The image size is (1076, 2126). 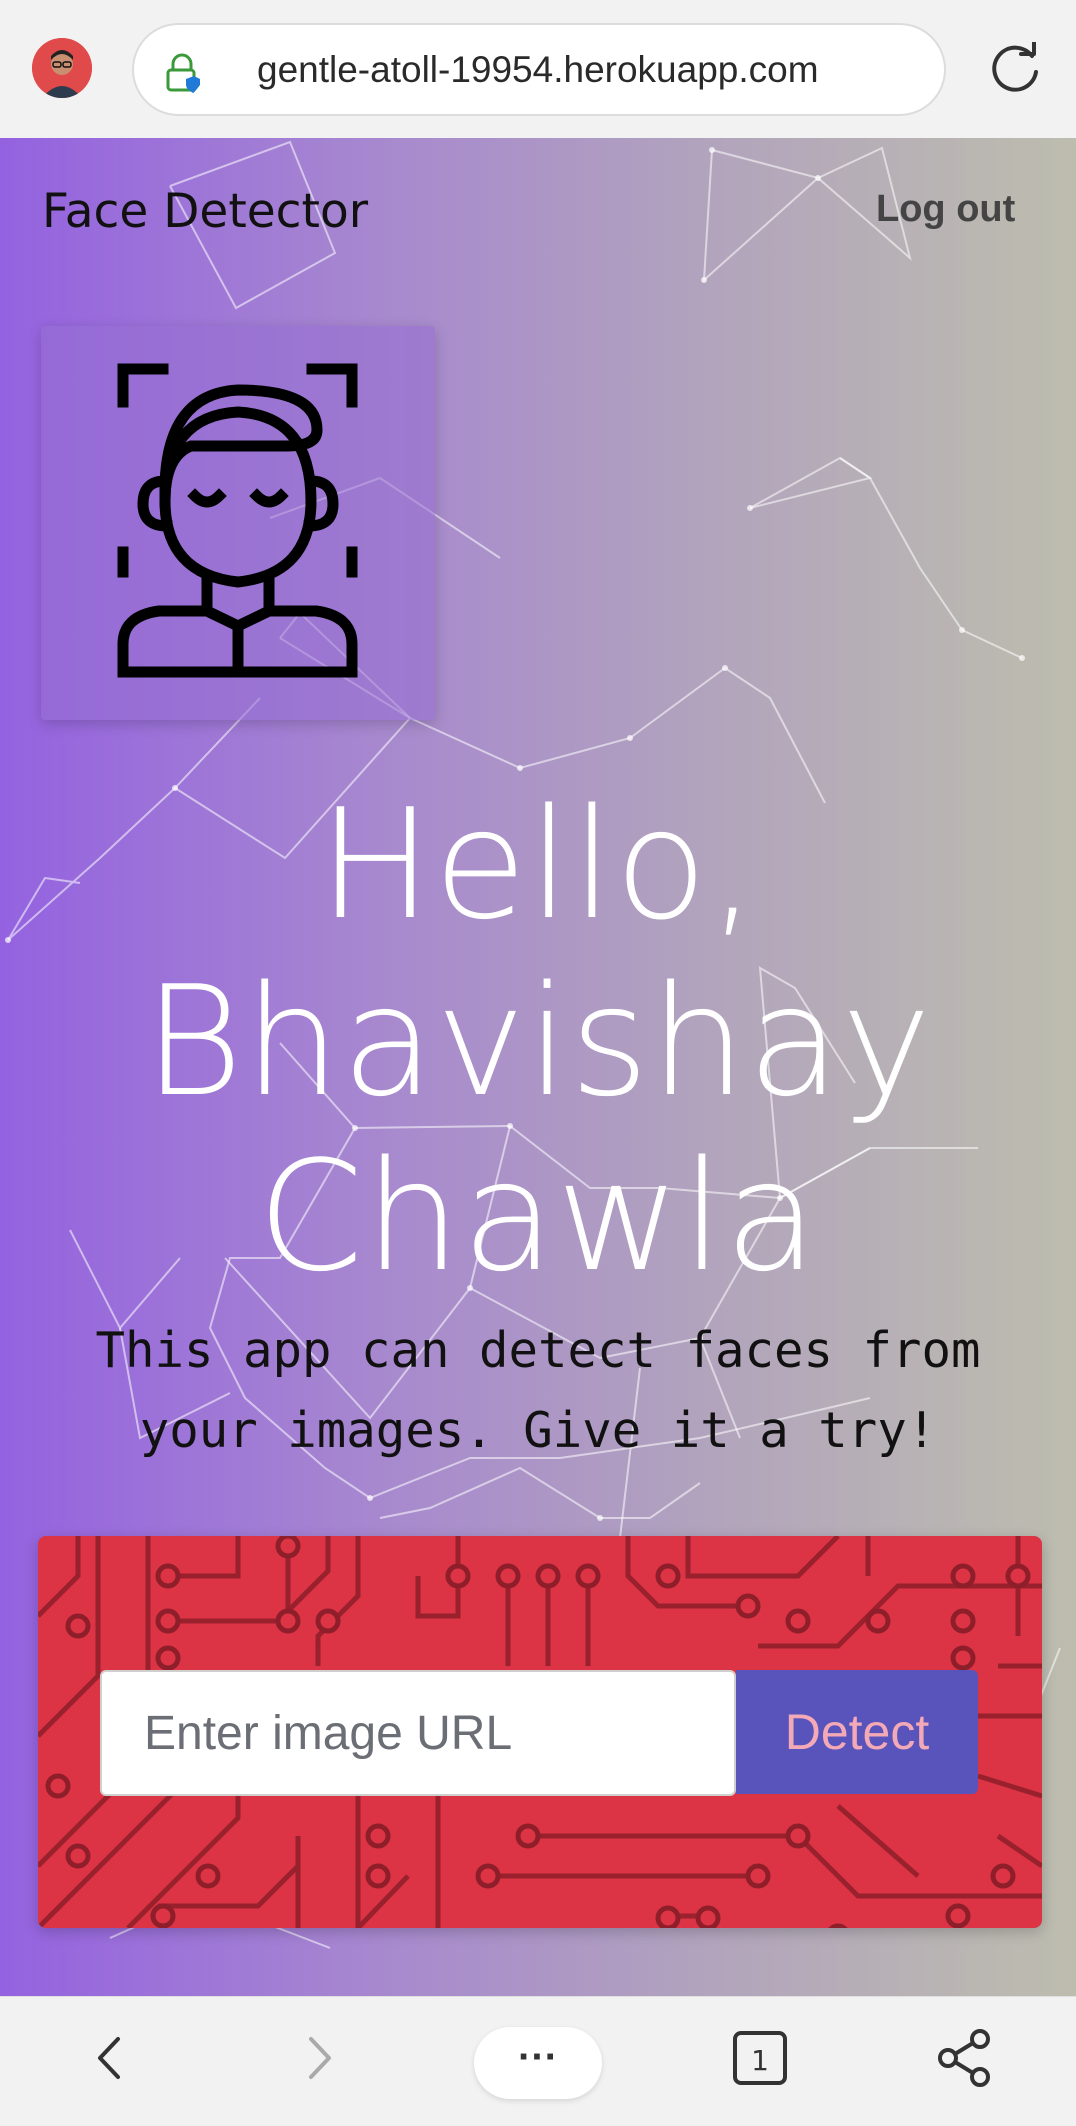 I want to click on face-scan-icon, so click(x=237, y=520).